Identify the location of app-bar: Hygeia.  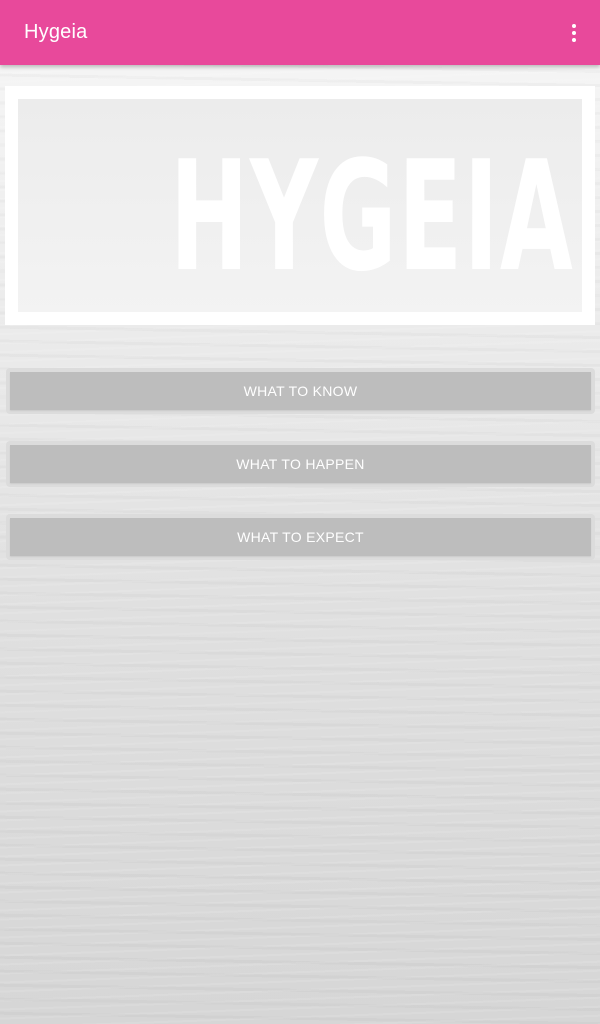
(300, 32).